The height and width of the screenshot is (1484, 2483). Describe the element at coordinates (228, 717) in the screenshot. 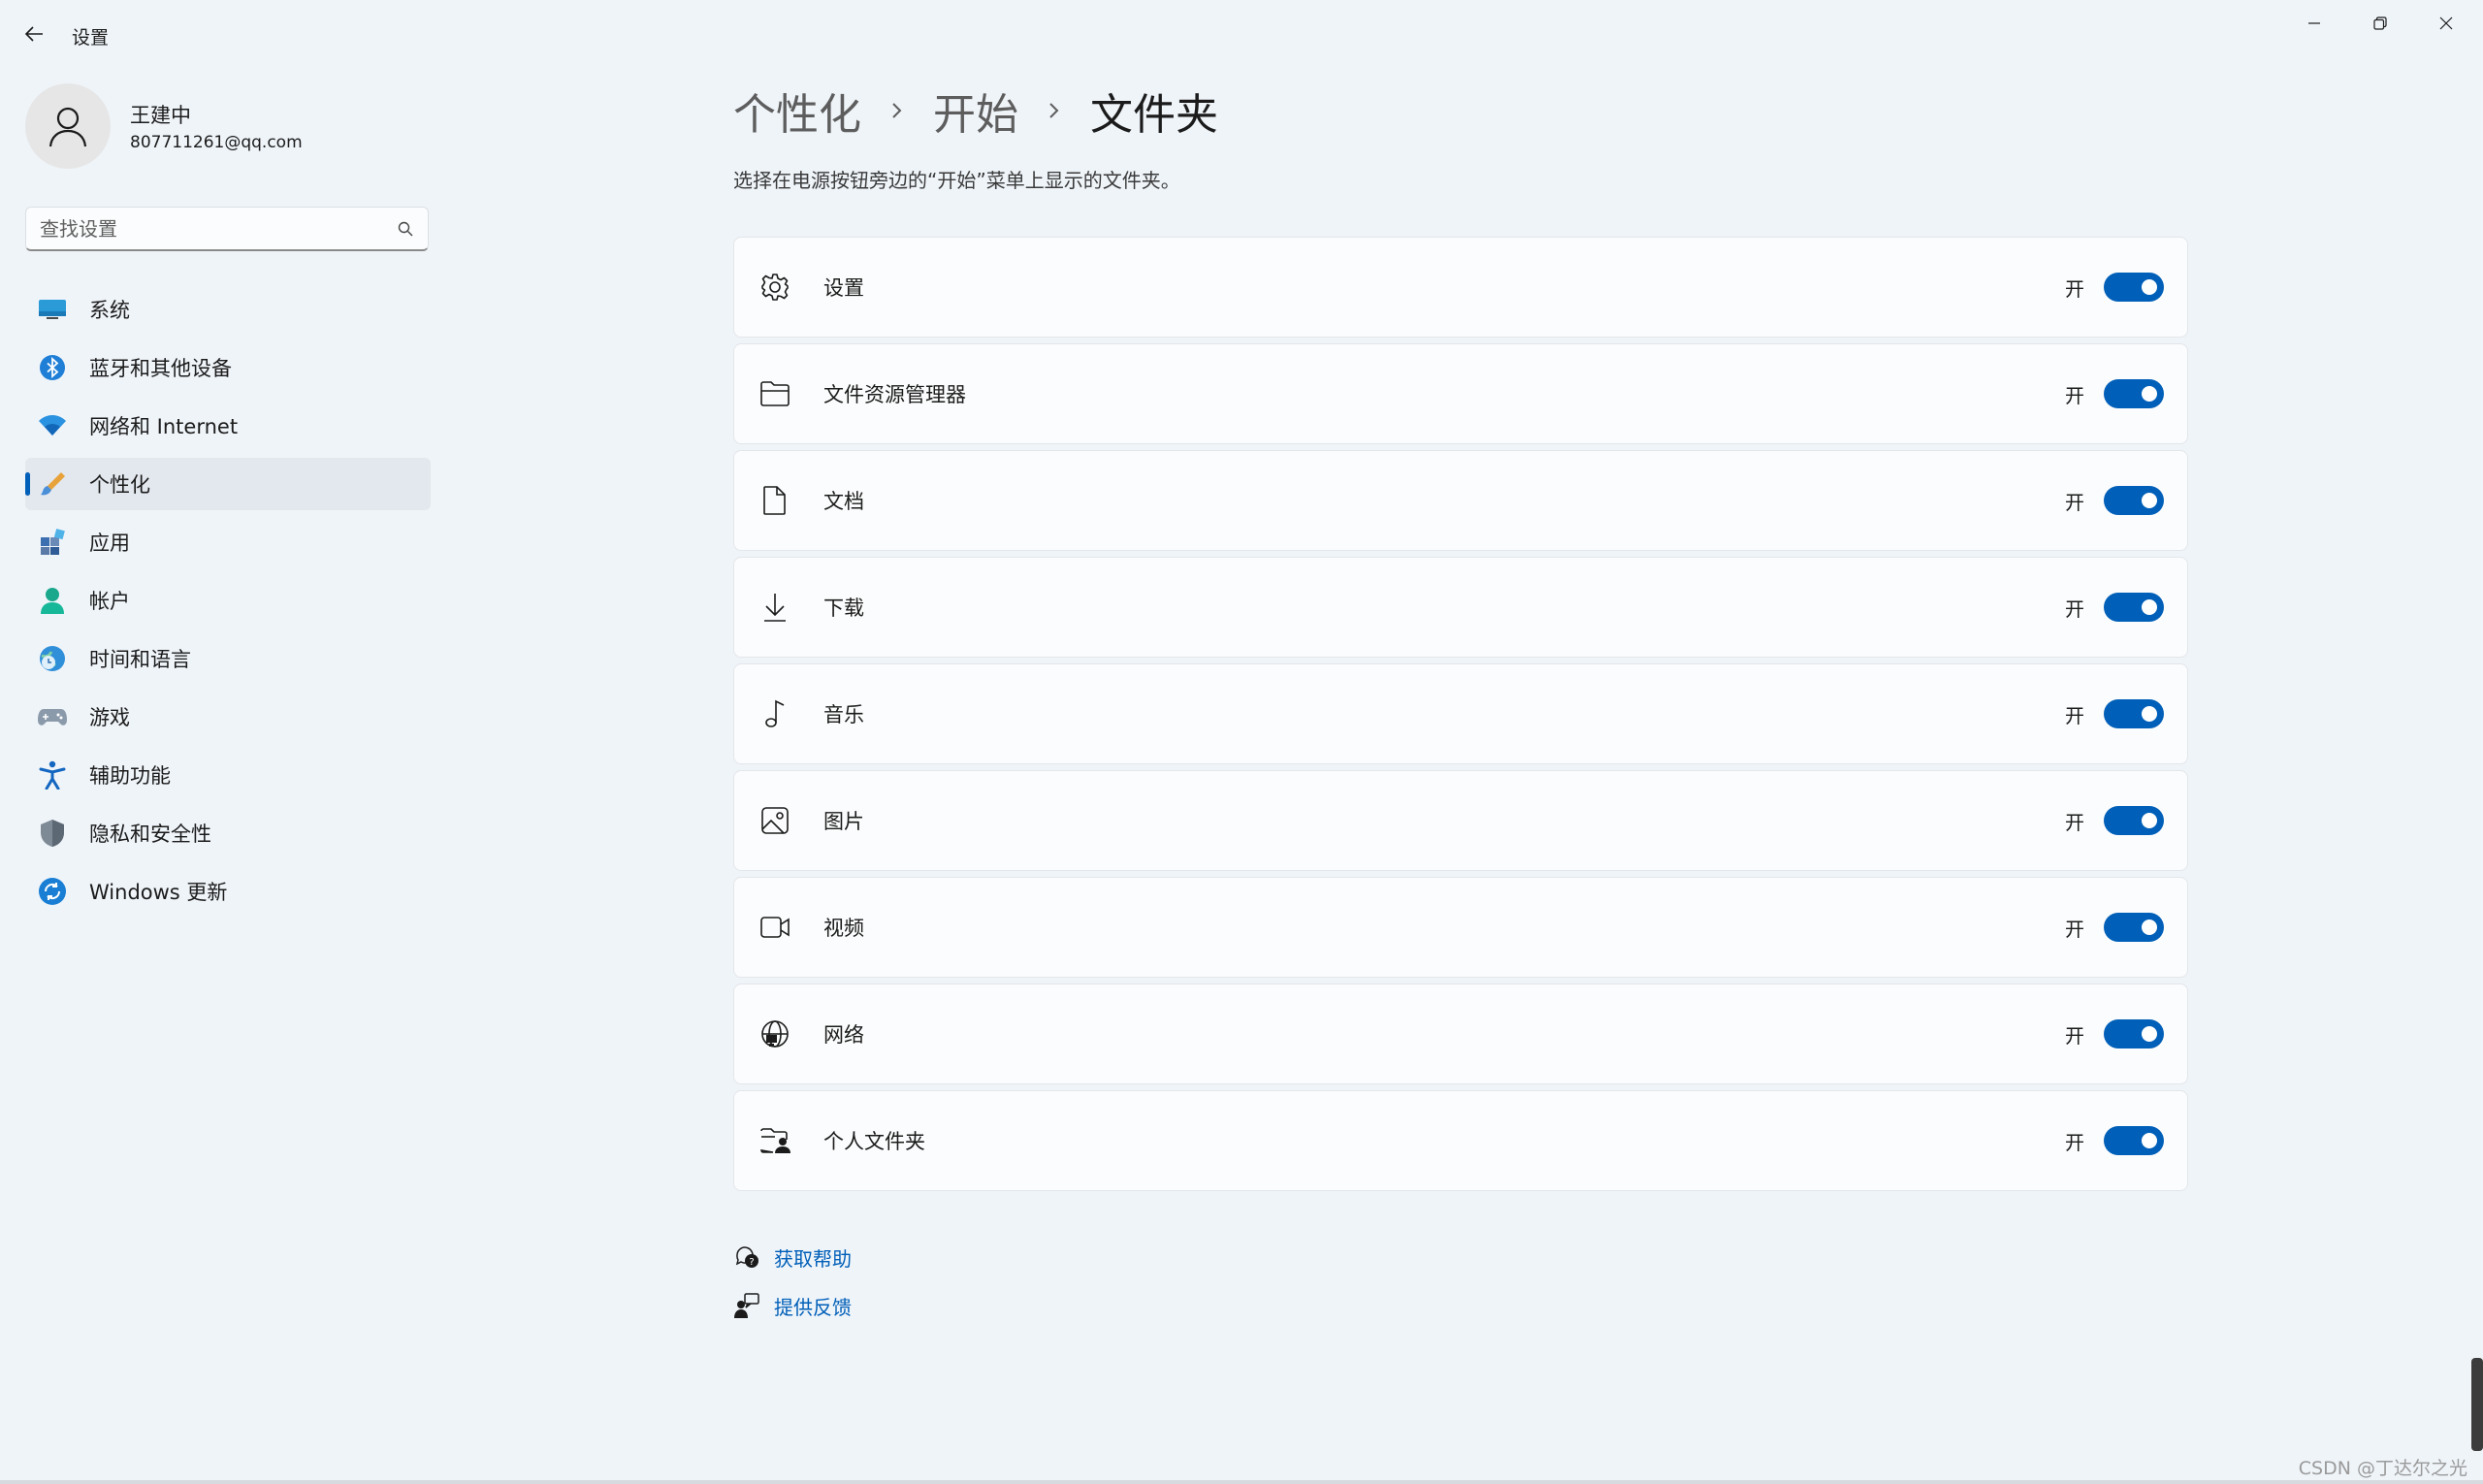

I see `sidebar-item-gaming: 游戏` at that location.